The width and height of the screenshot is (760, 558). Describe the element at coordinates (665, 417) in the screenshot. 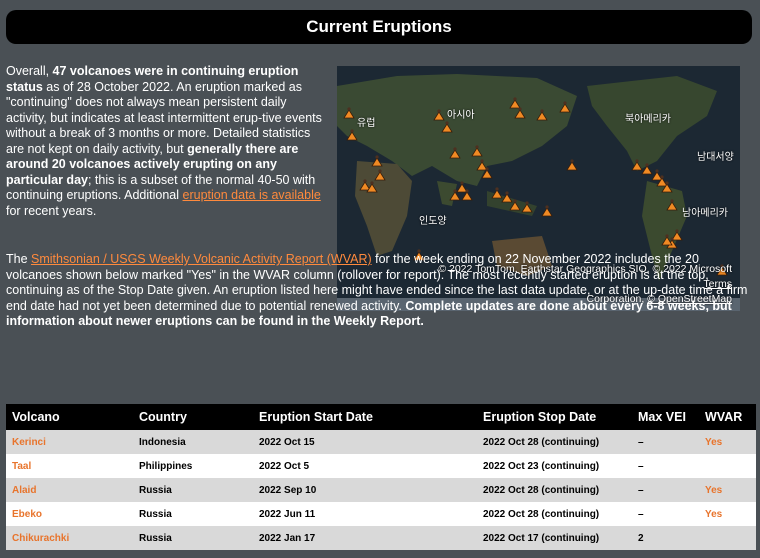

I see `col-max-vei: Max VEI` at that location.